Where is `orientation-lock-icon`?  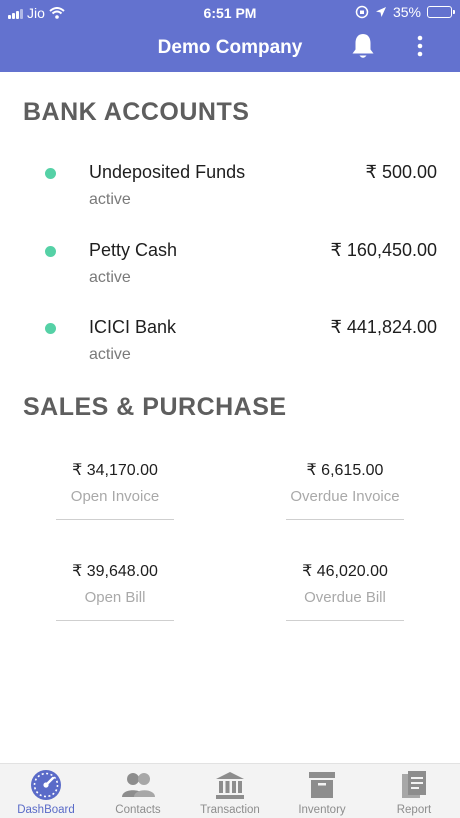 orientation-lock-icon is located at coordinates (362, 12).